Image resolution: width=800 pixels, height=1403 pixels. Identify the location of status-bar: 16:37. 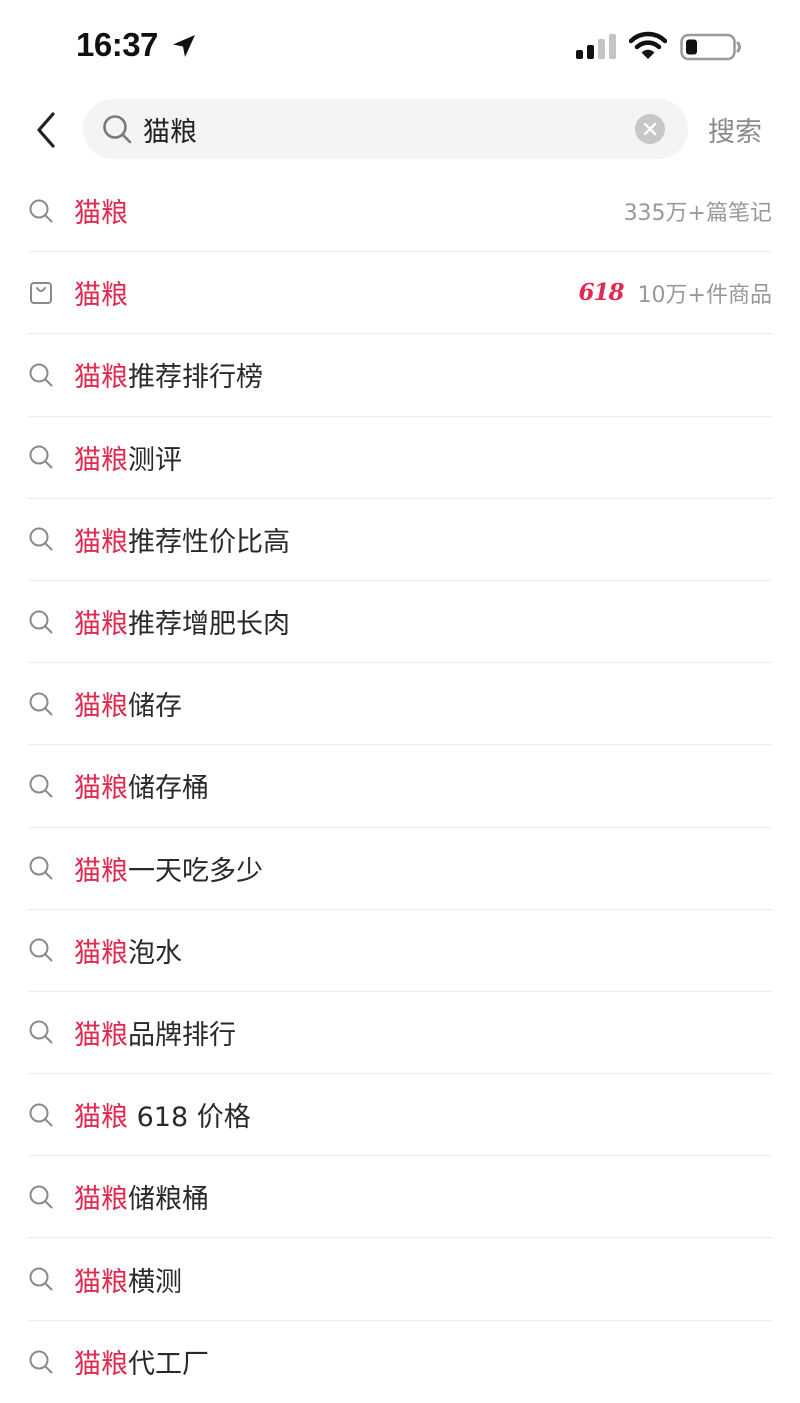
(400, 46).